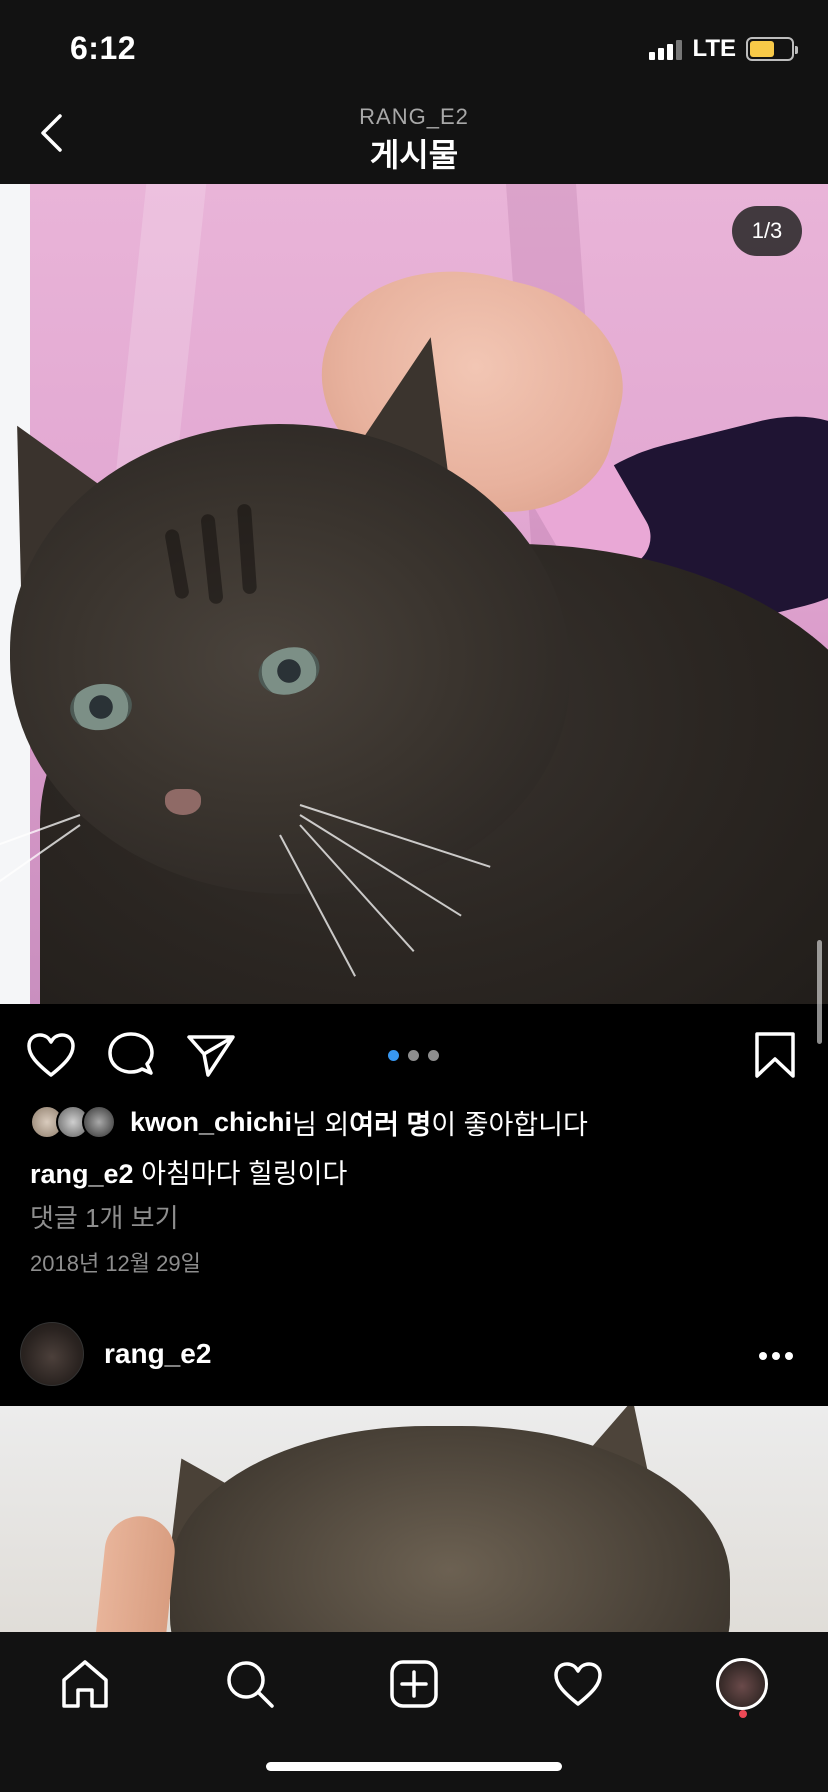 Image resolution: width=828 pixels, height=1792 pixels. I want to click on heart-icon, so click(51, 1055).